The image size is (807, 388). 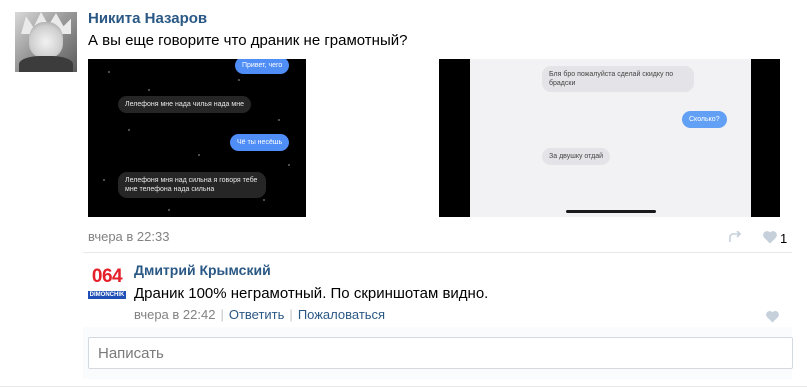 I want to click on reply-box, so click(x=440, y=353).